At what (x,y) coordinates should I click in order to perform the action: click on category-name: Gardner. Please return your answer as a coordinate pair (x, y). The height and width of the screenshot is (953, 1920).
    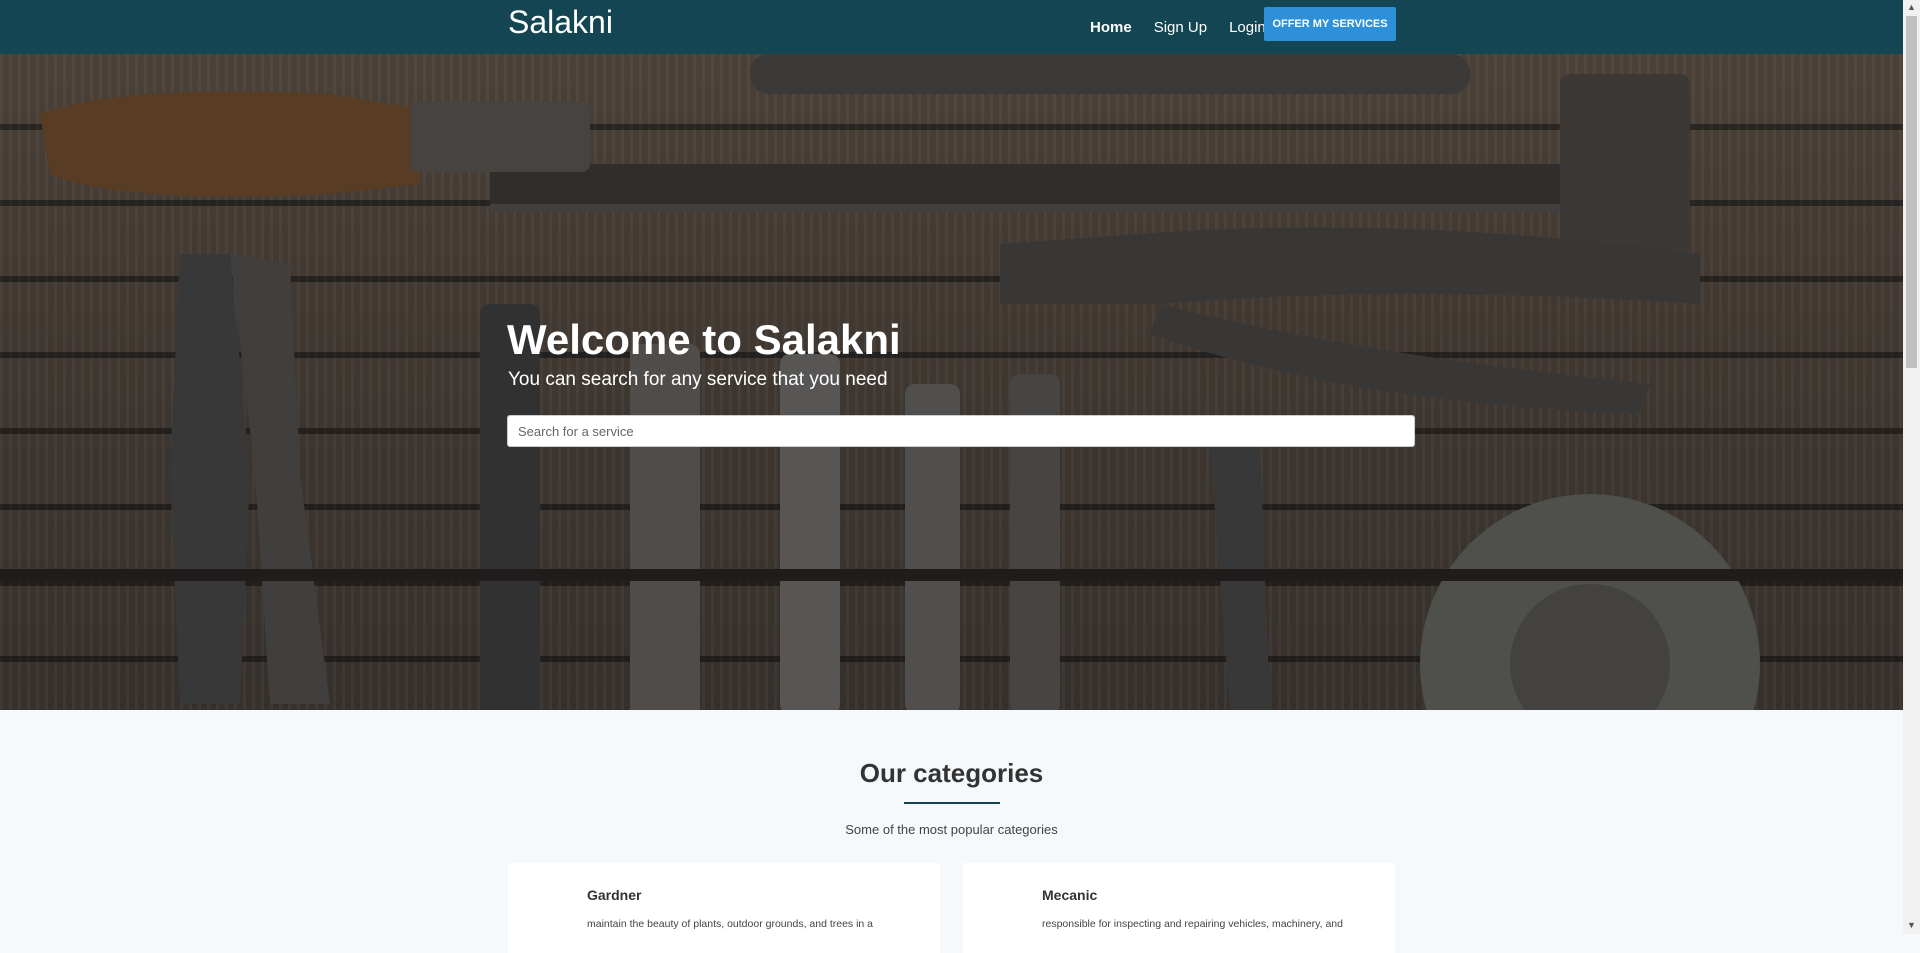
    Looking at the image, I should click on (614, 895).